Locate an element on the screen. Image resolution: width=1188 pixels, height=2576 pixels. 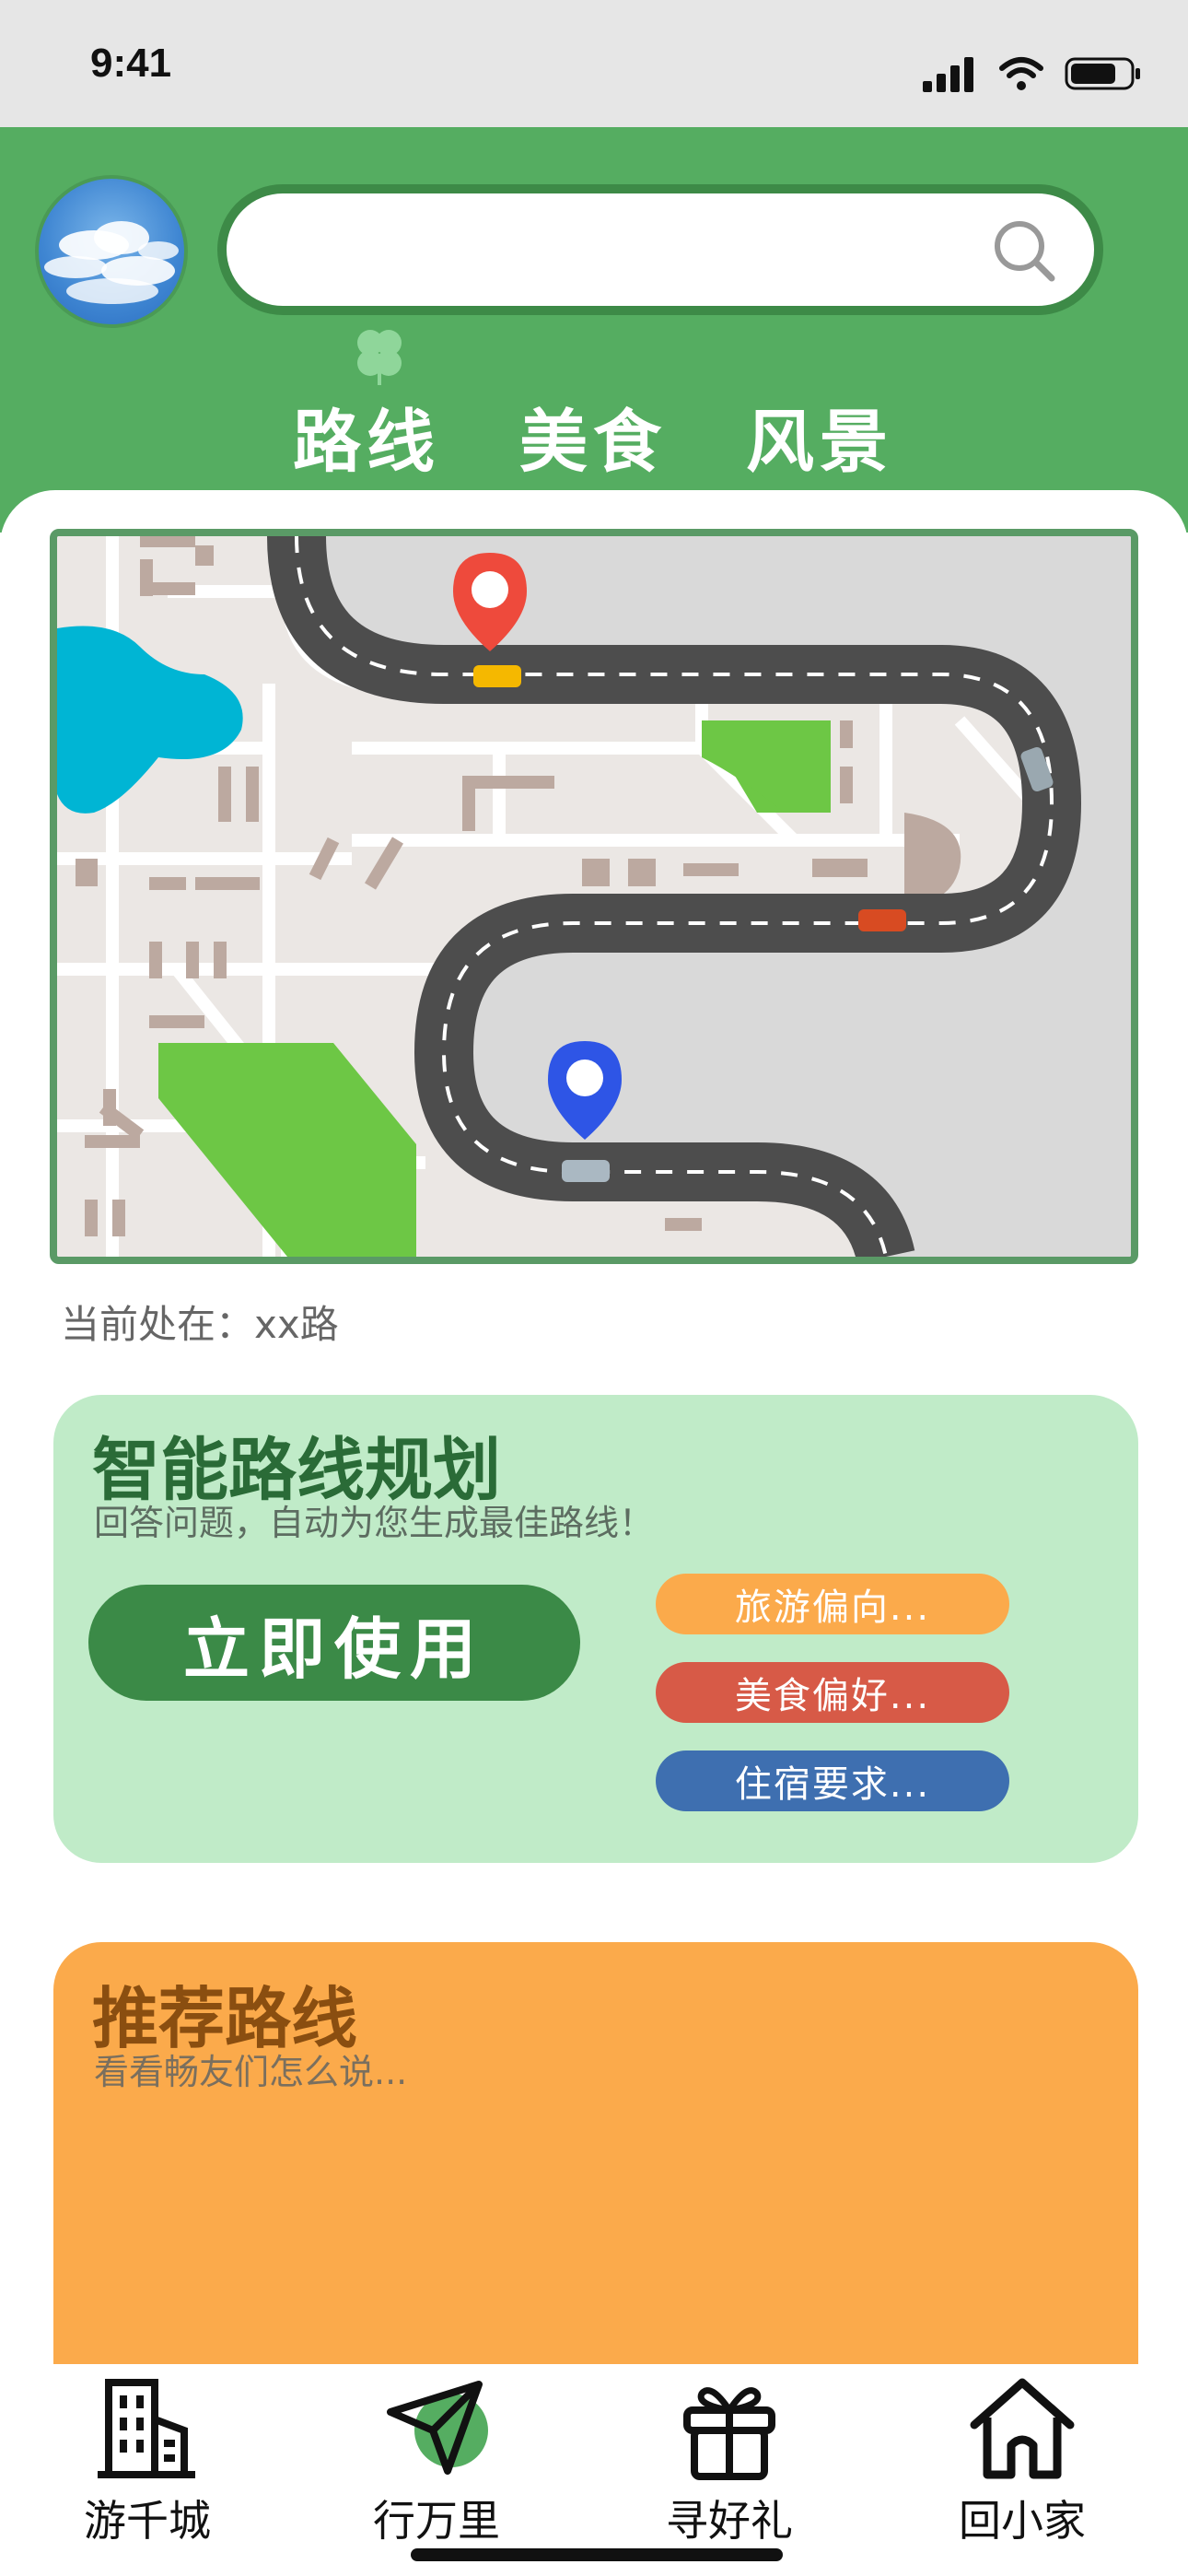
nav-travel: 行万里 is located at coordinates (436, 2465).